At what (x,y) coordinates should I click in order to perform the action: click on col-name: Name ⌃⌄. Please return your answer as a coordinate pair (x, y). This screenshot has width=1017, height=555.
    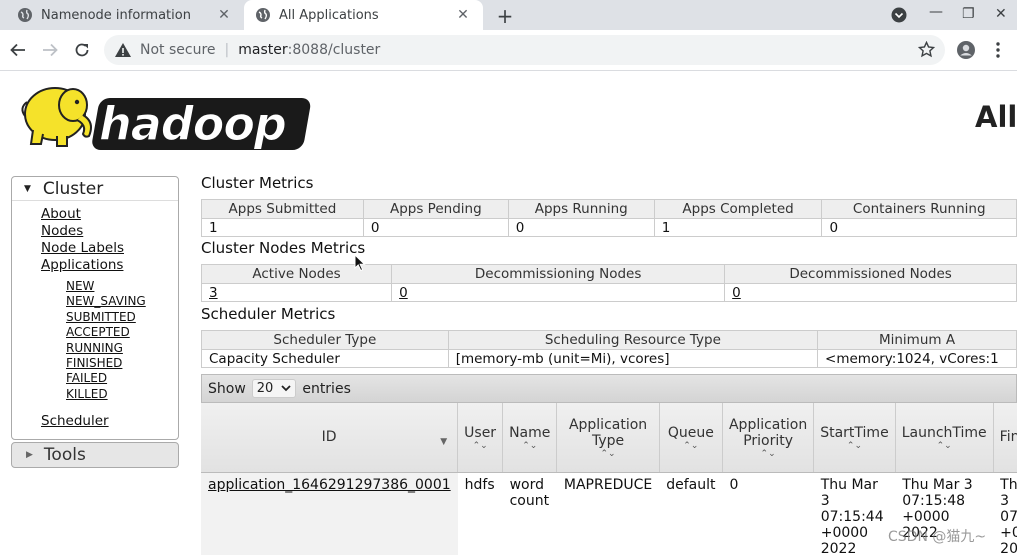
    Looking at the image, I should click on (530, 438).